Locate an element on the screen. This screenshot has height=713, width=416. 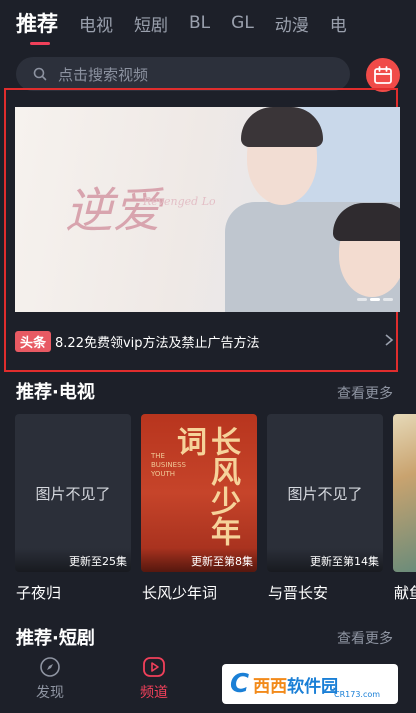
chevron-right-icon is located at coordinates (389, 340).